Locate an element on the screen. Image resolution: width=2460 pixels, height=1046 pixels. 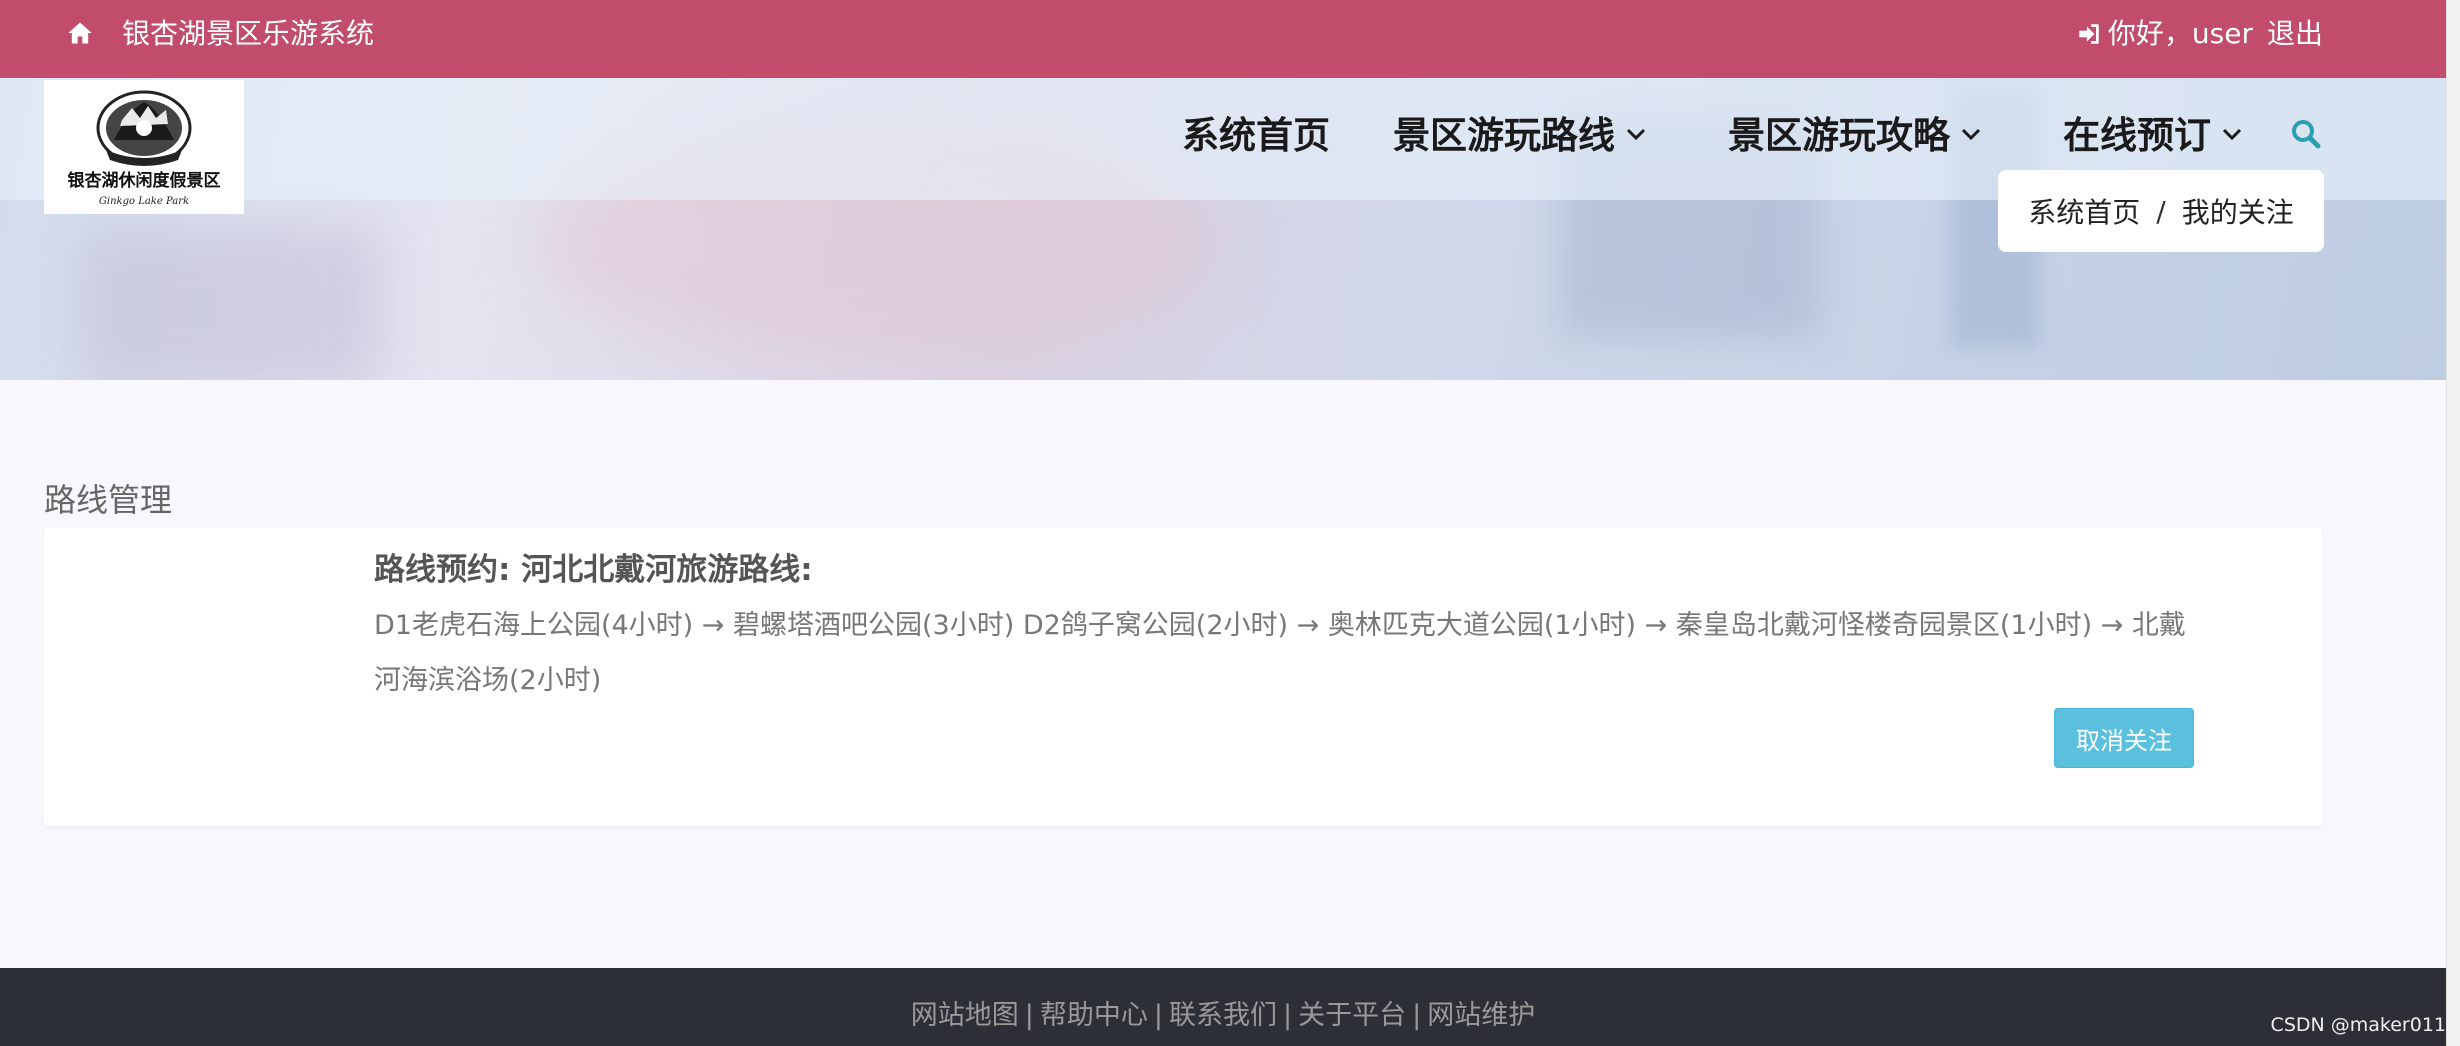
logo-emblem: 银杏湖休闲度假景区 Ginkgo Lake Park is located at coordinates (144, 148).